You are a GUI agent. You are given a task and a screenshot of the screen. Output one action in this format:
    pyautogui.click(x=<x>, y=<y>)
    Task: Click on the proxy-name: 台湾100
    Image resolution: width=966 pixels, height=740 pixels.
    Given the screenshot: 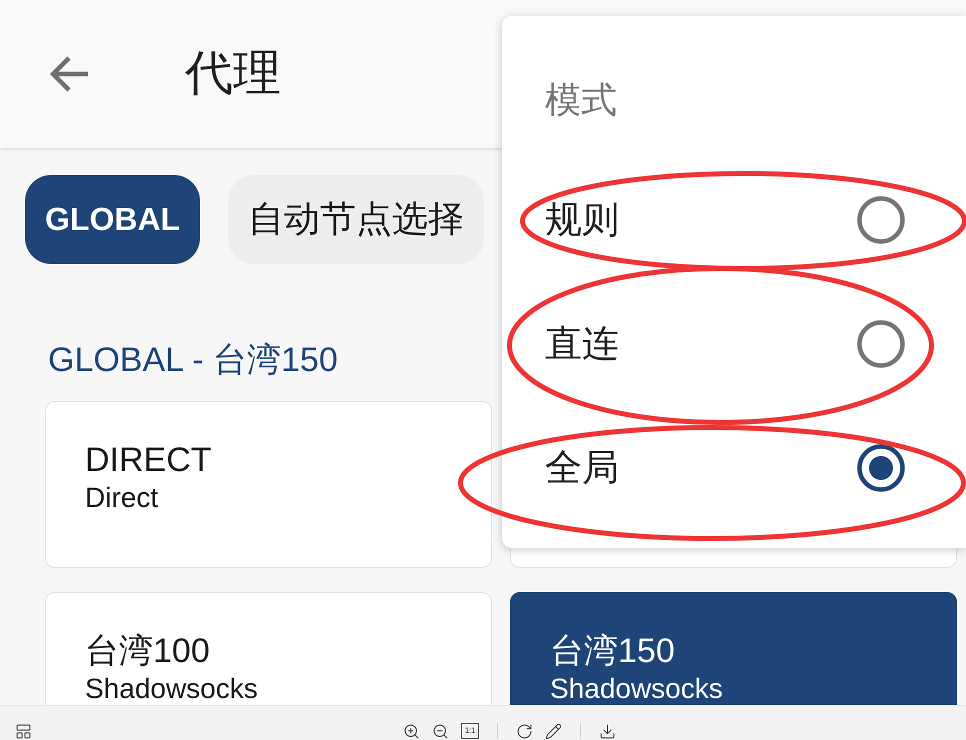 What is the action you would take?
    pyautogui.click(x=147, y=651)
    